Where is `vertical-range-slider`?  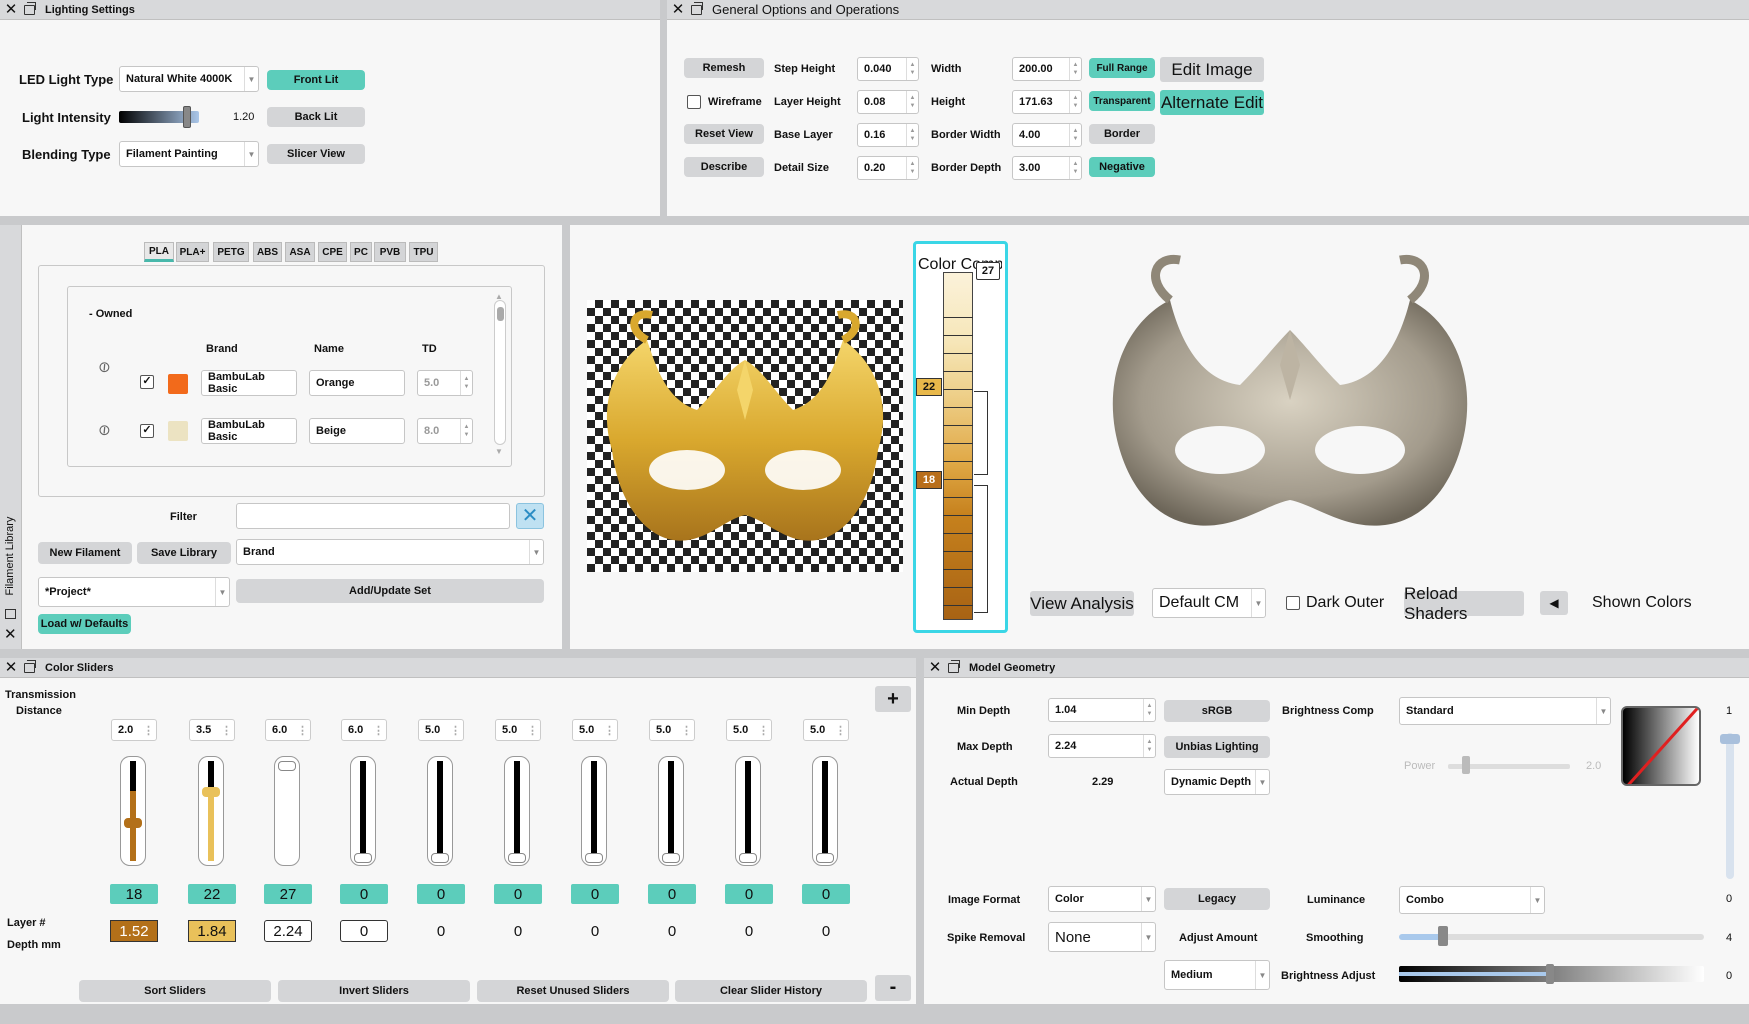
vertical-range-slider is located at coordinates (1730, 806).